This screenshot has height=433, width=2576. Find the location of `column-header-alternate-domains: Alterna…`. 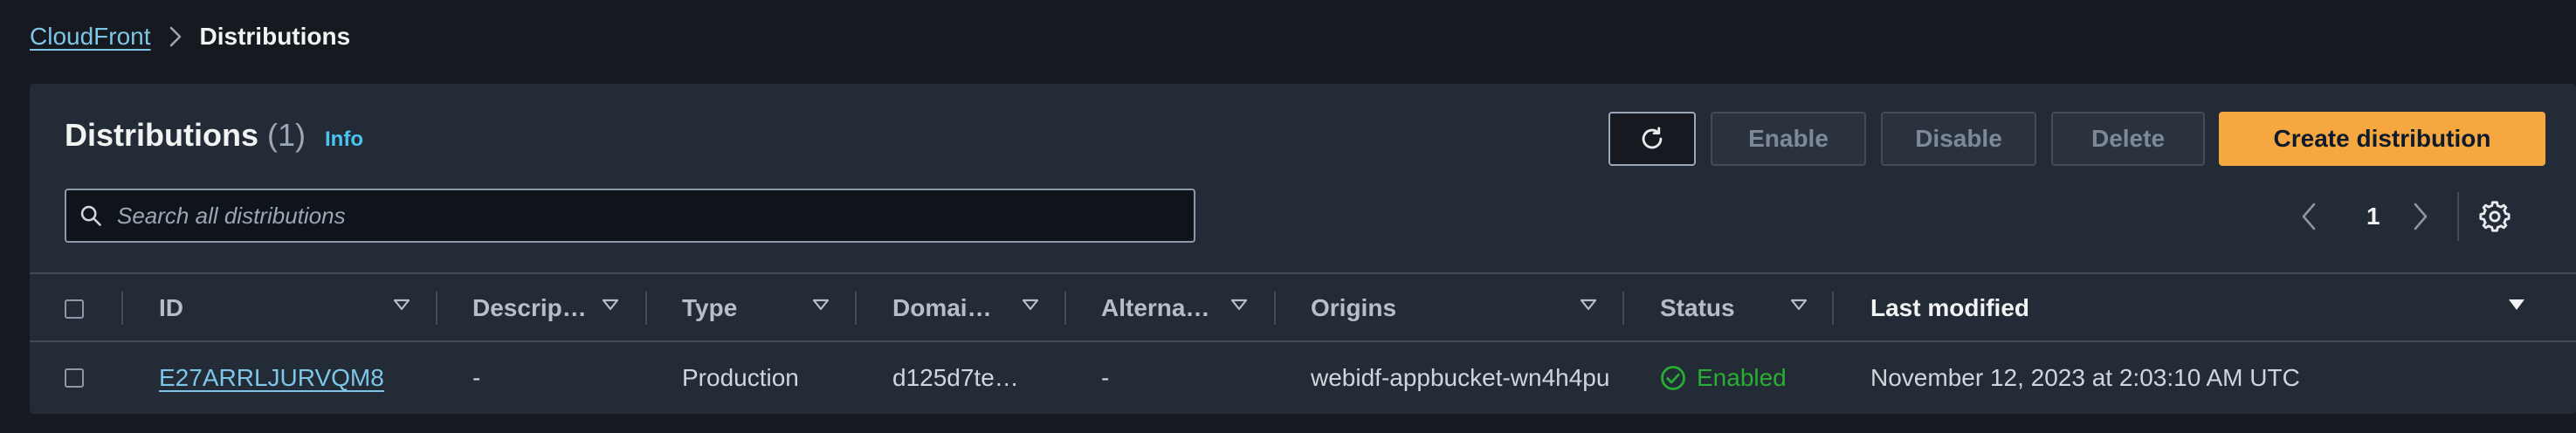

column-header-alternate-domains: Alterna… is located at coordinates (1155, 308).